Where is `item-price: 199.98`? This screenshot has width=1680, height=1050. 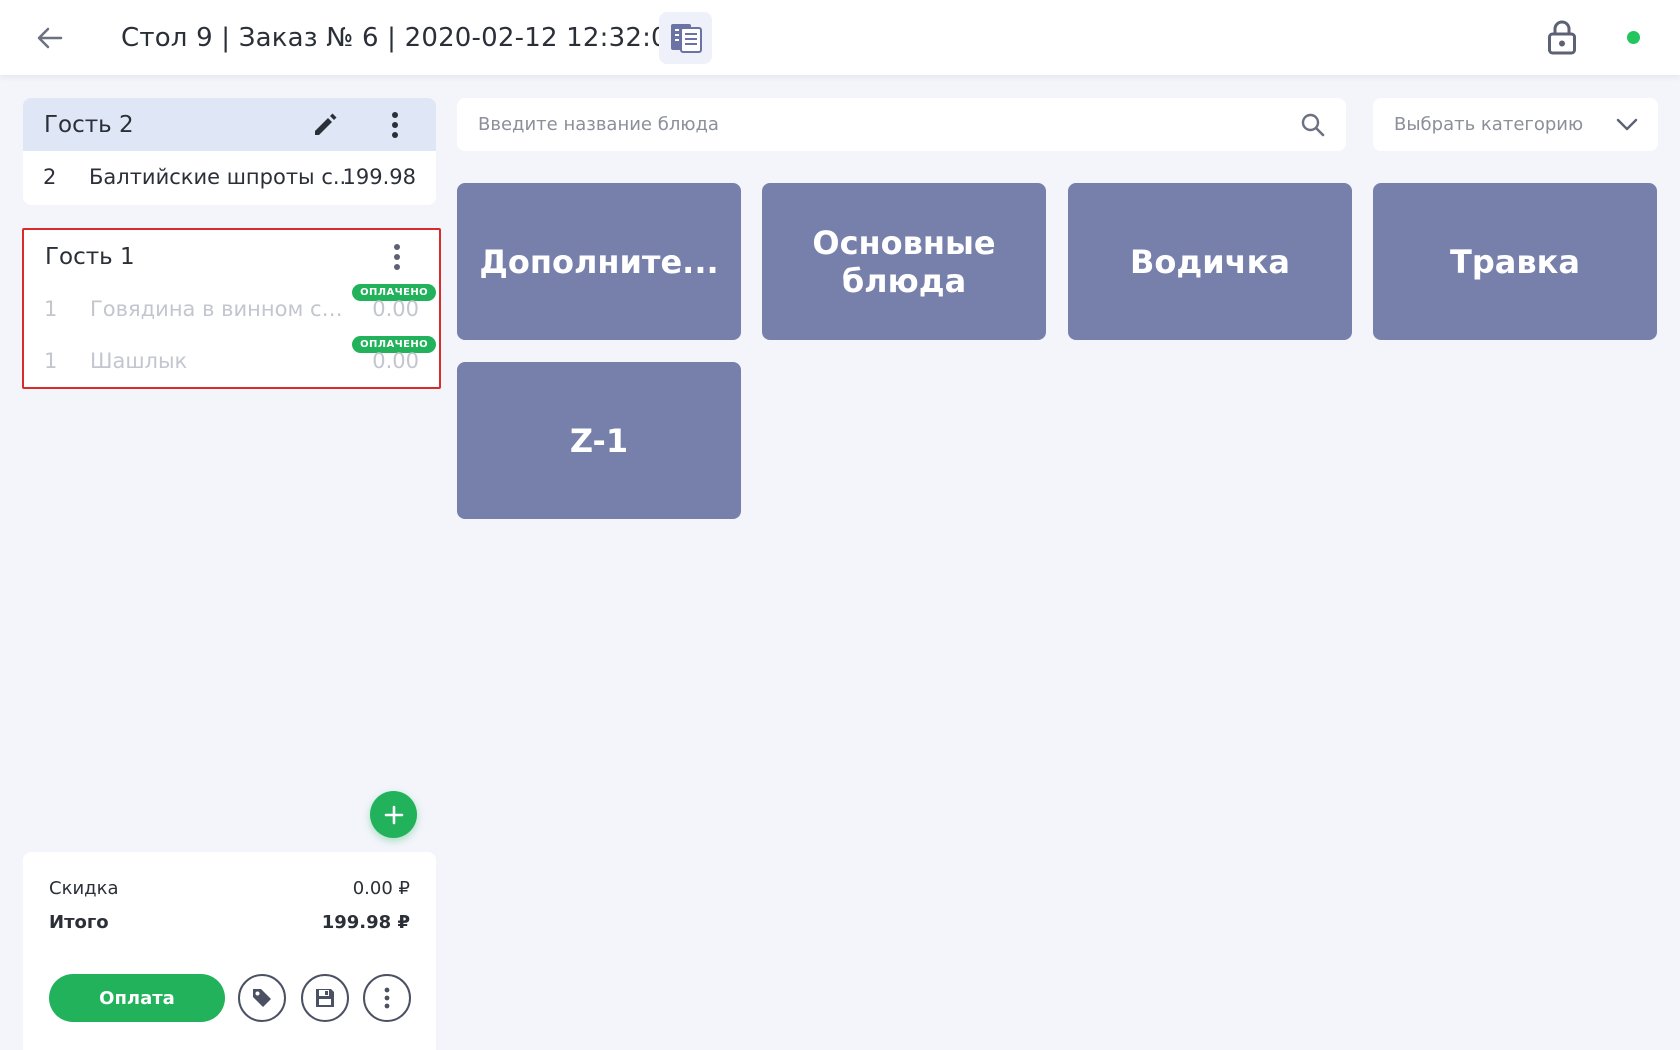
item-price: 199.98 is located at coordinates (379, 177).